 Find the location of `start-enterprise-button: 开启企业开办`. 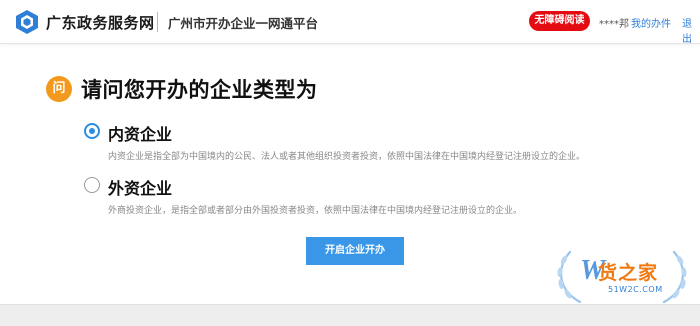

start-enterprise-button: 开启企业开办 is located at coordinates (355, 251).